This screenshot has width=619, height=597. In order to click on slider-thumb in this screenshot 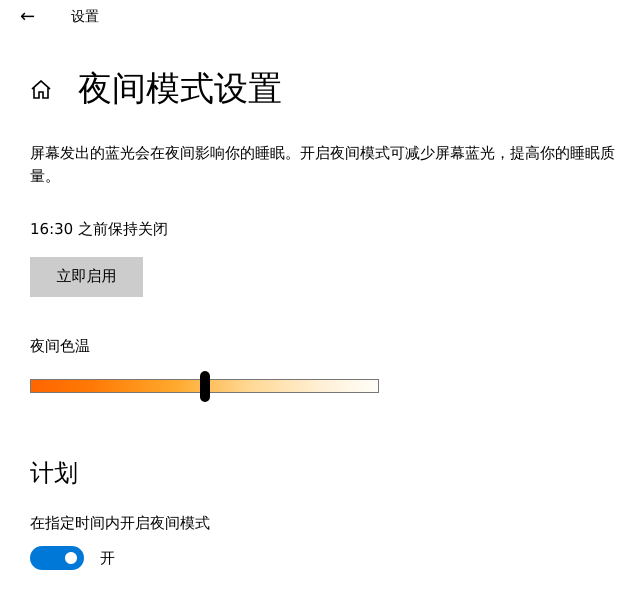, I will do `click(205, 386)`.